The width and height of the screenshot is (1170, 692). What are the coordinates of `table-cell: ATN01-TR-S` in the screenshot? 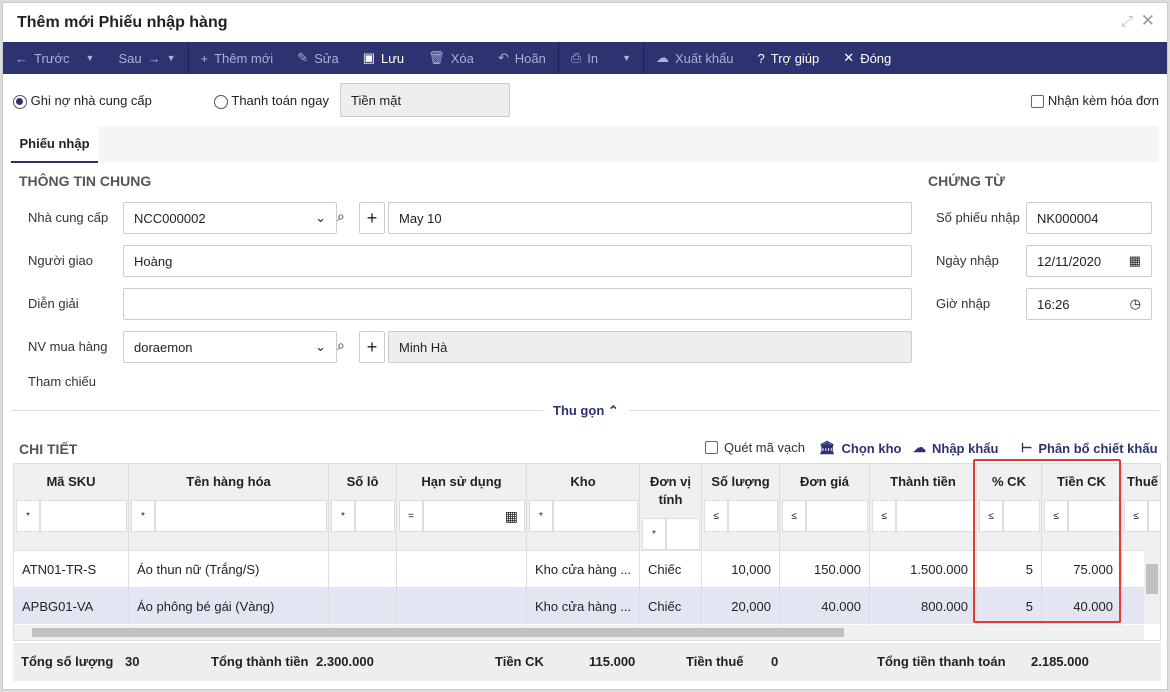 It's located at (71, 568).